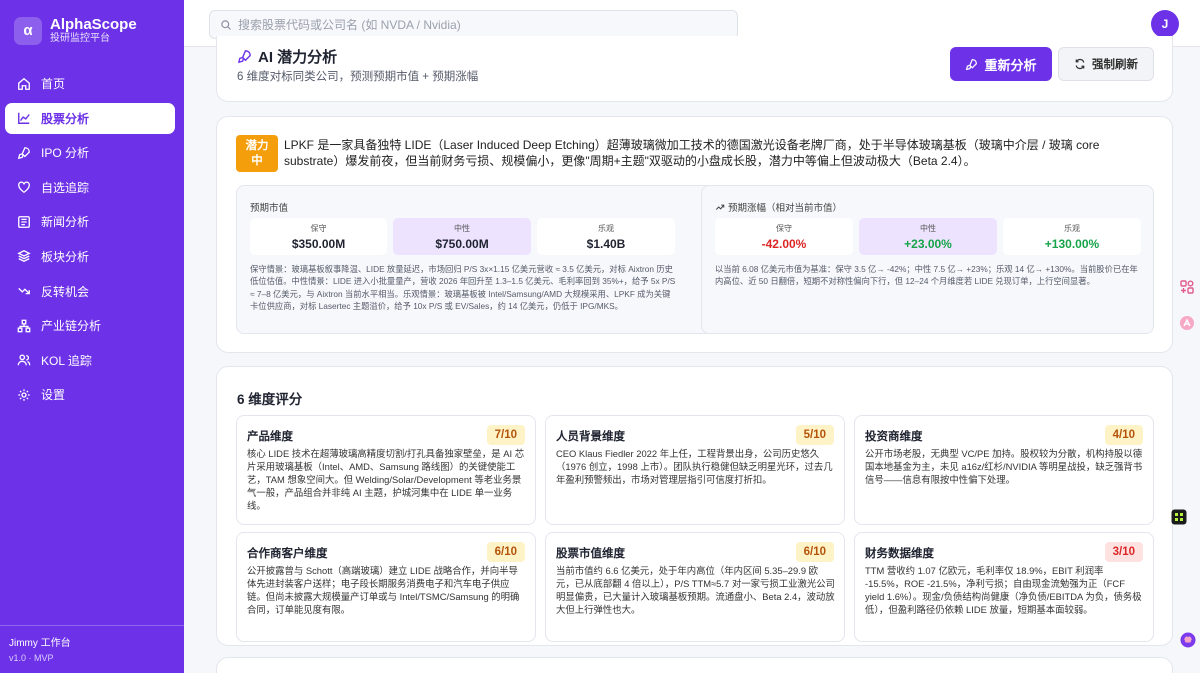 This screenshot has width=1200, height=673. Describe the element at coordinates (65, 187) in the screenshot. I see `sidebar-item-label: 自选追踪` at that location.